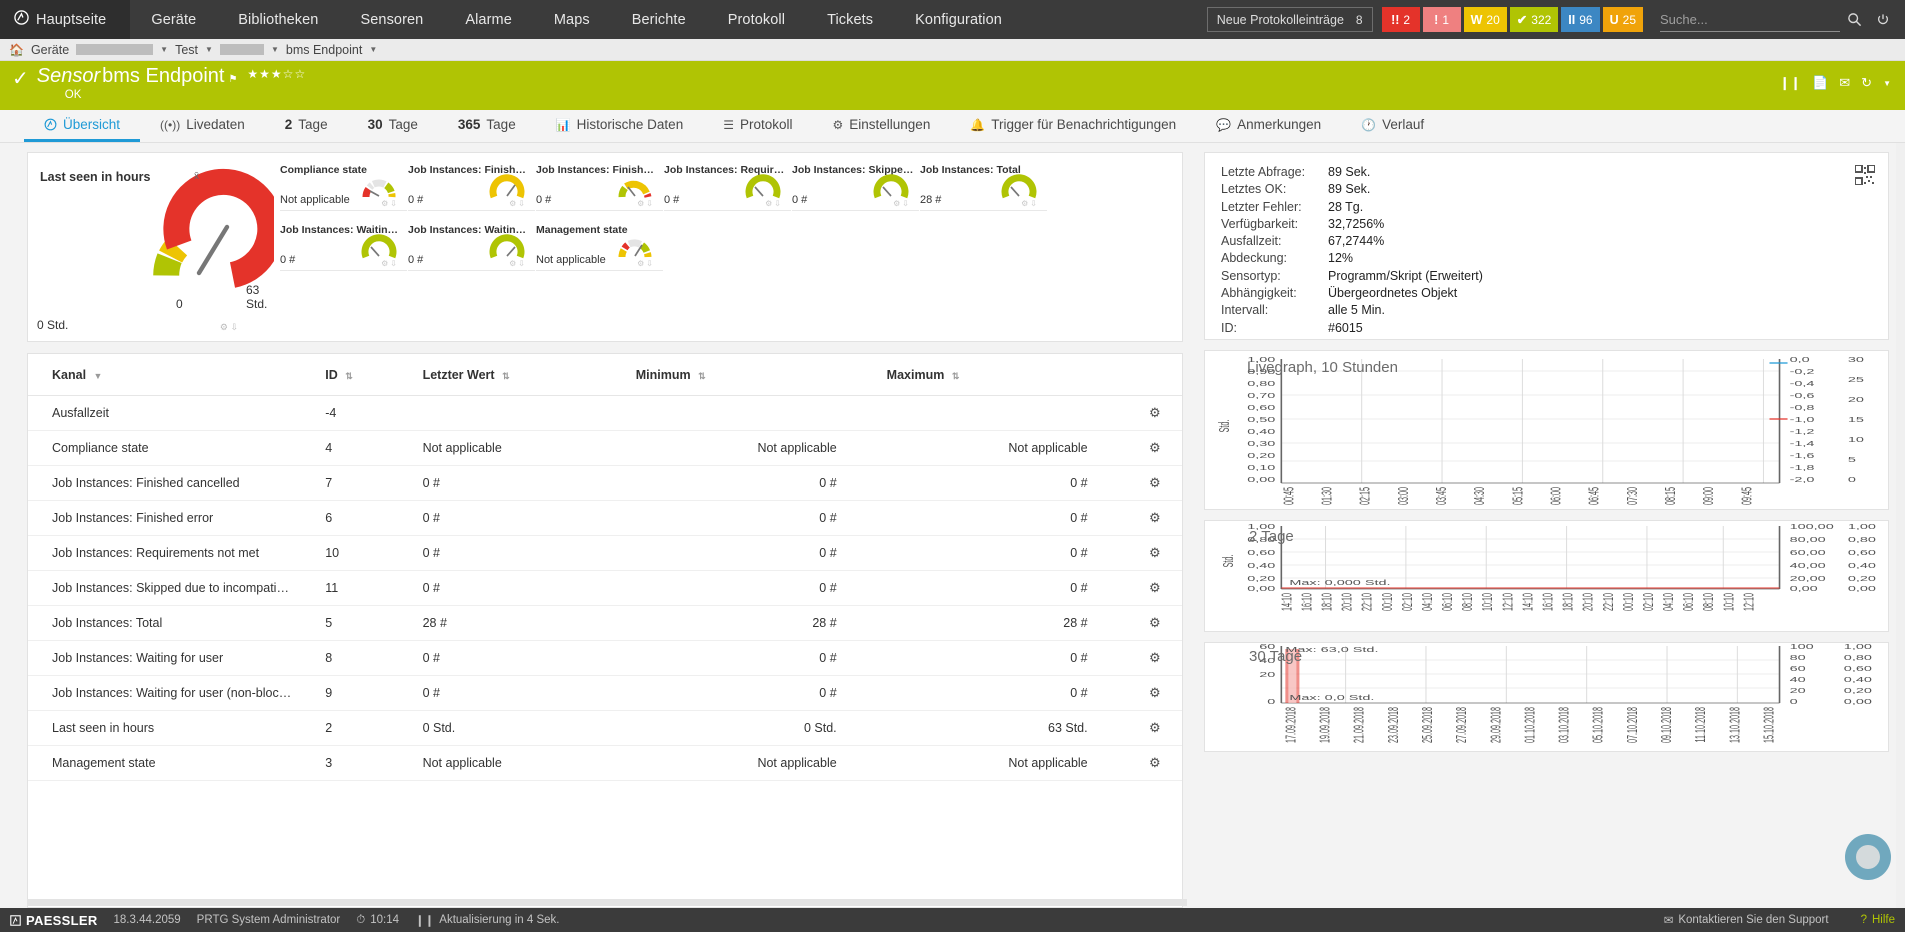 The width and height of the screenshot is (1905, 932). I want to click on nav-item-maps: Maps, so click(572, 19).